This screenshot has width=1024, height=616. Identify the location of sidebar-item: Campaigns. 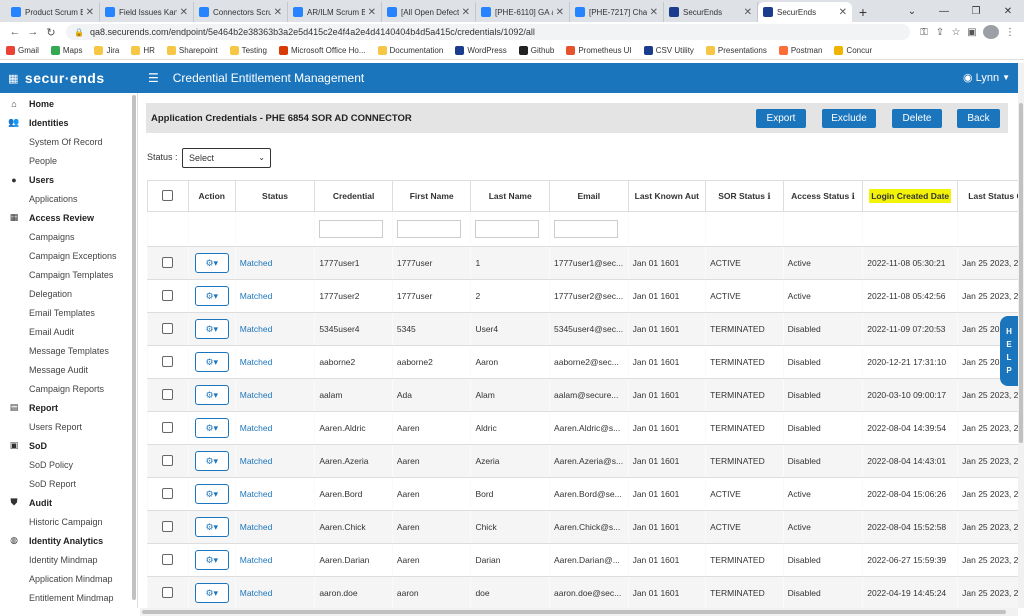
(68, 236).